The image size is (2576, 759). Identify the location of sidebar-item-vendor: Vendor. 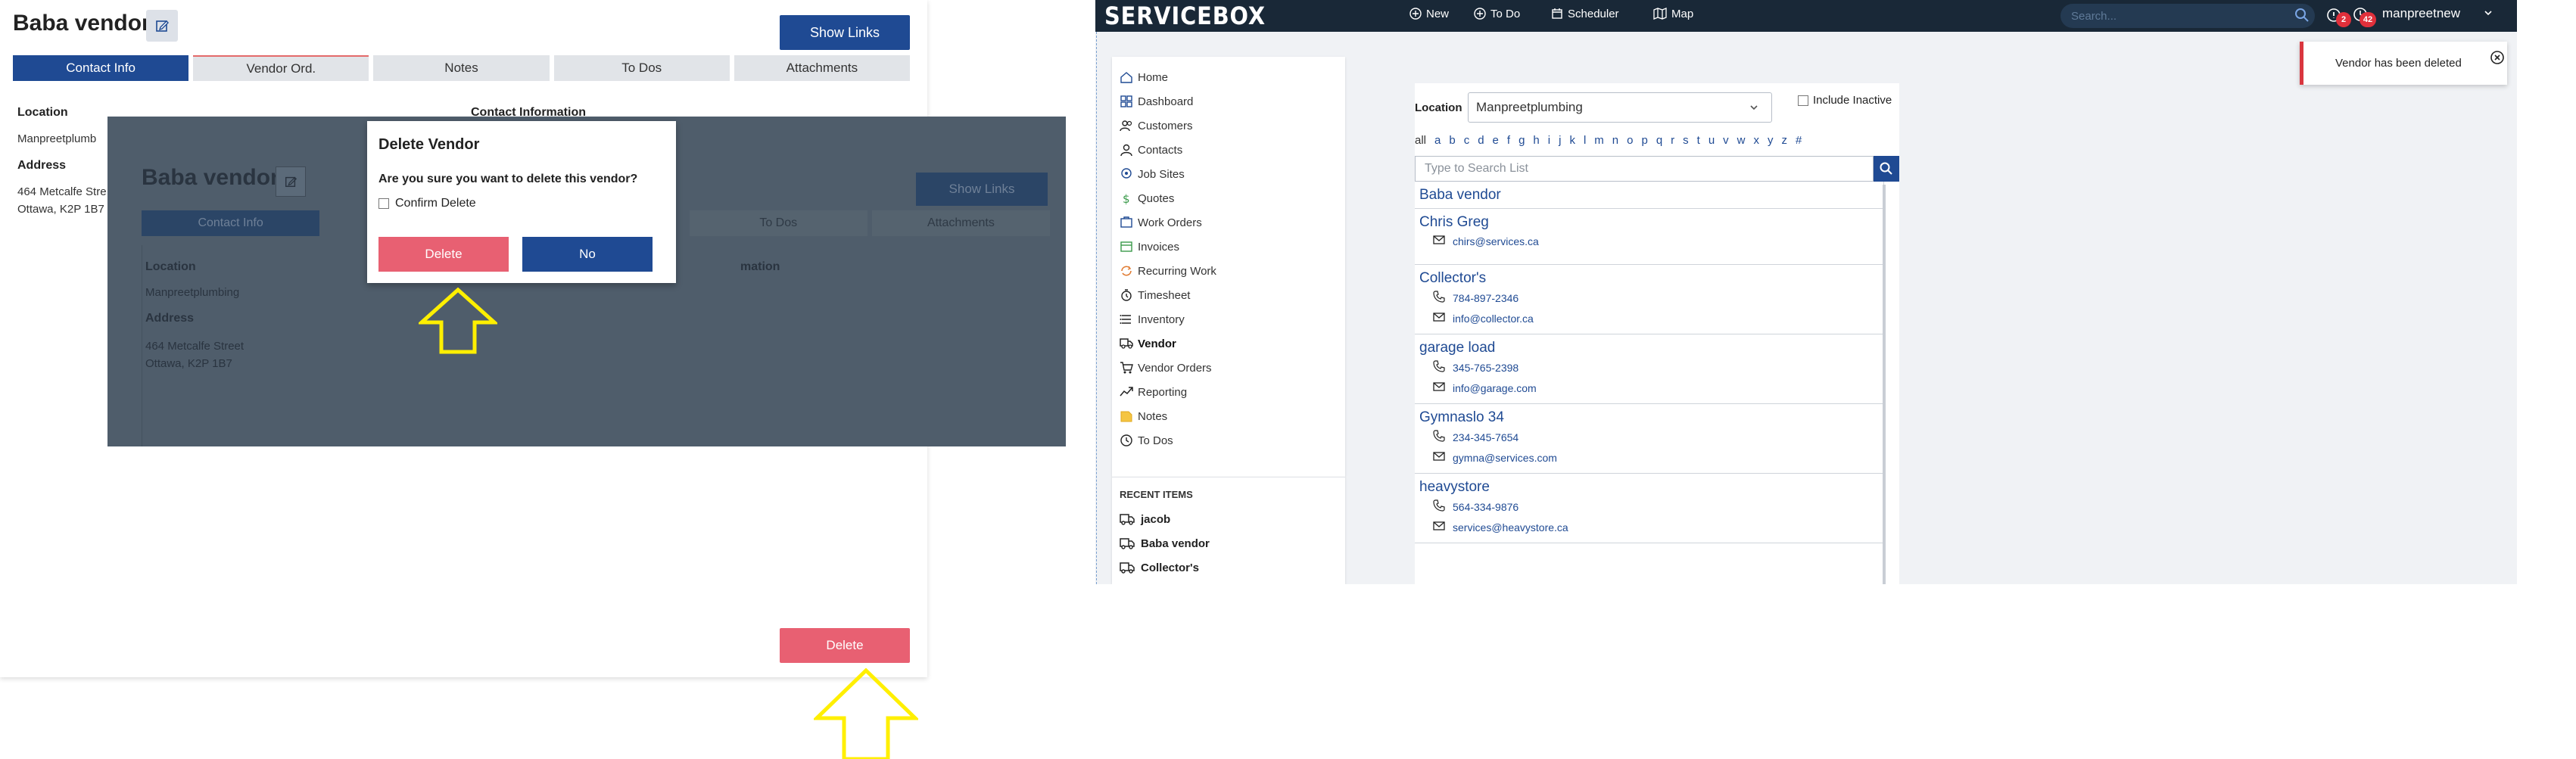
(1148, 343).